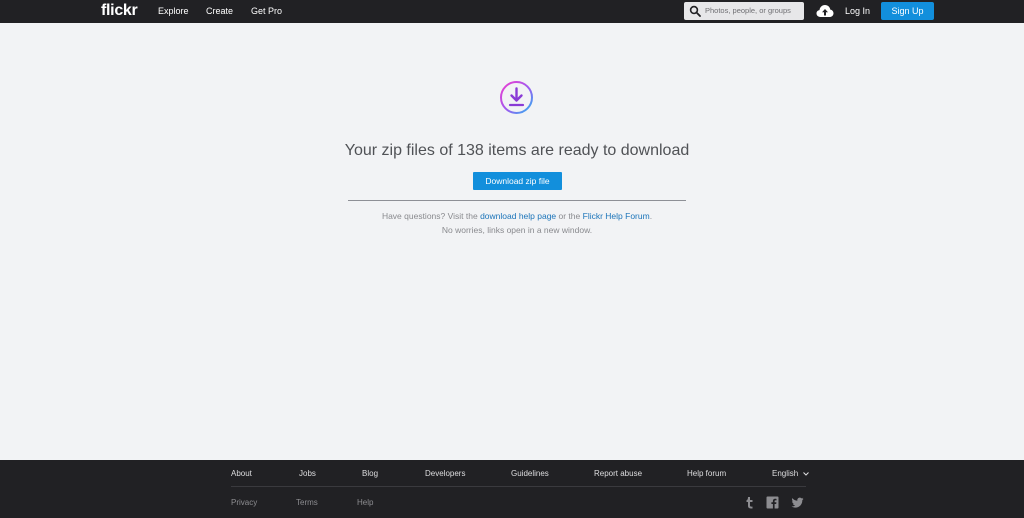 The height and width of the screenshot is (518, 1024). Describe the element at coordinates (517, 181) in the screenshot. I see `download-zip-button: Download zip file` at that location.